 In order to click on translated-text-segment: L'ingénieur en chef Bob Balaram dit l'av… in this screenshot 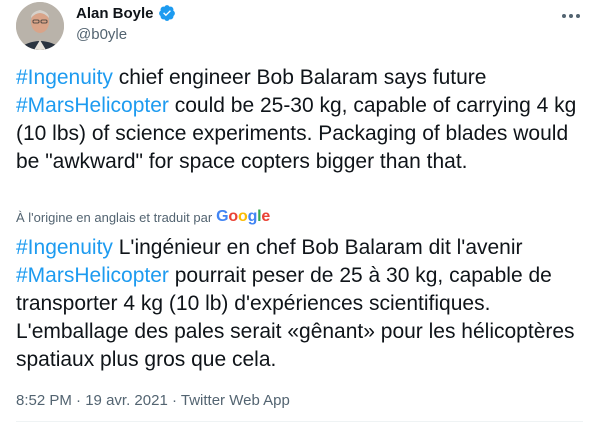, I will do `click(317, 247)`.